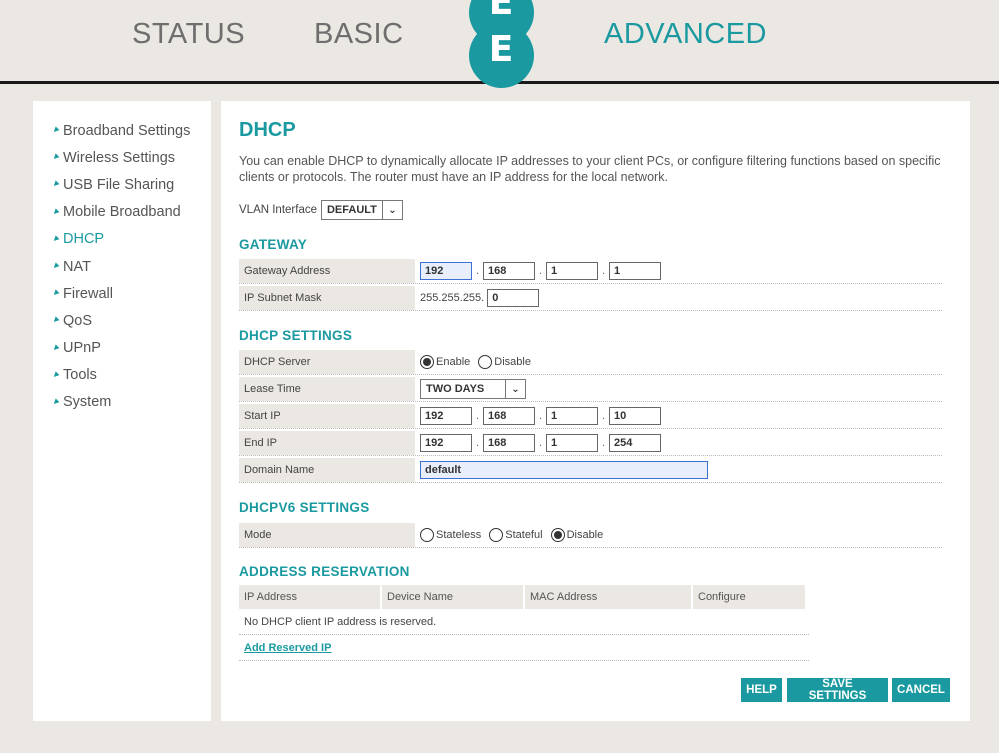  What do you see at coordinates (635, 443) in the screenshot?
I see `end-ip-octet-4: 254` at bounding box center [635, 443].